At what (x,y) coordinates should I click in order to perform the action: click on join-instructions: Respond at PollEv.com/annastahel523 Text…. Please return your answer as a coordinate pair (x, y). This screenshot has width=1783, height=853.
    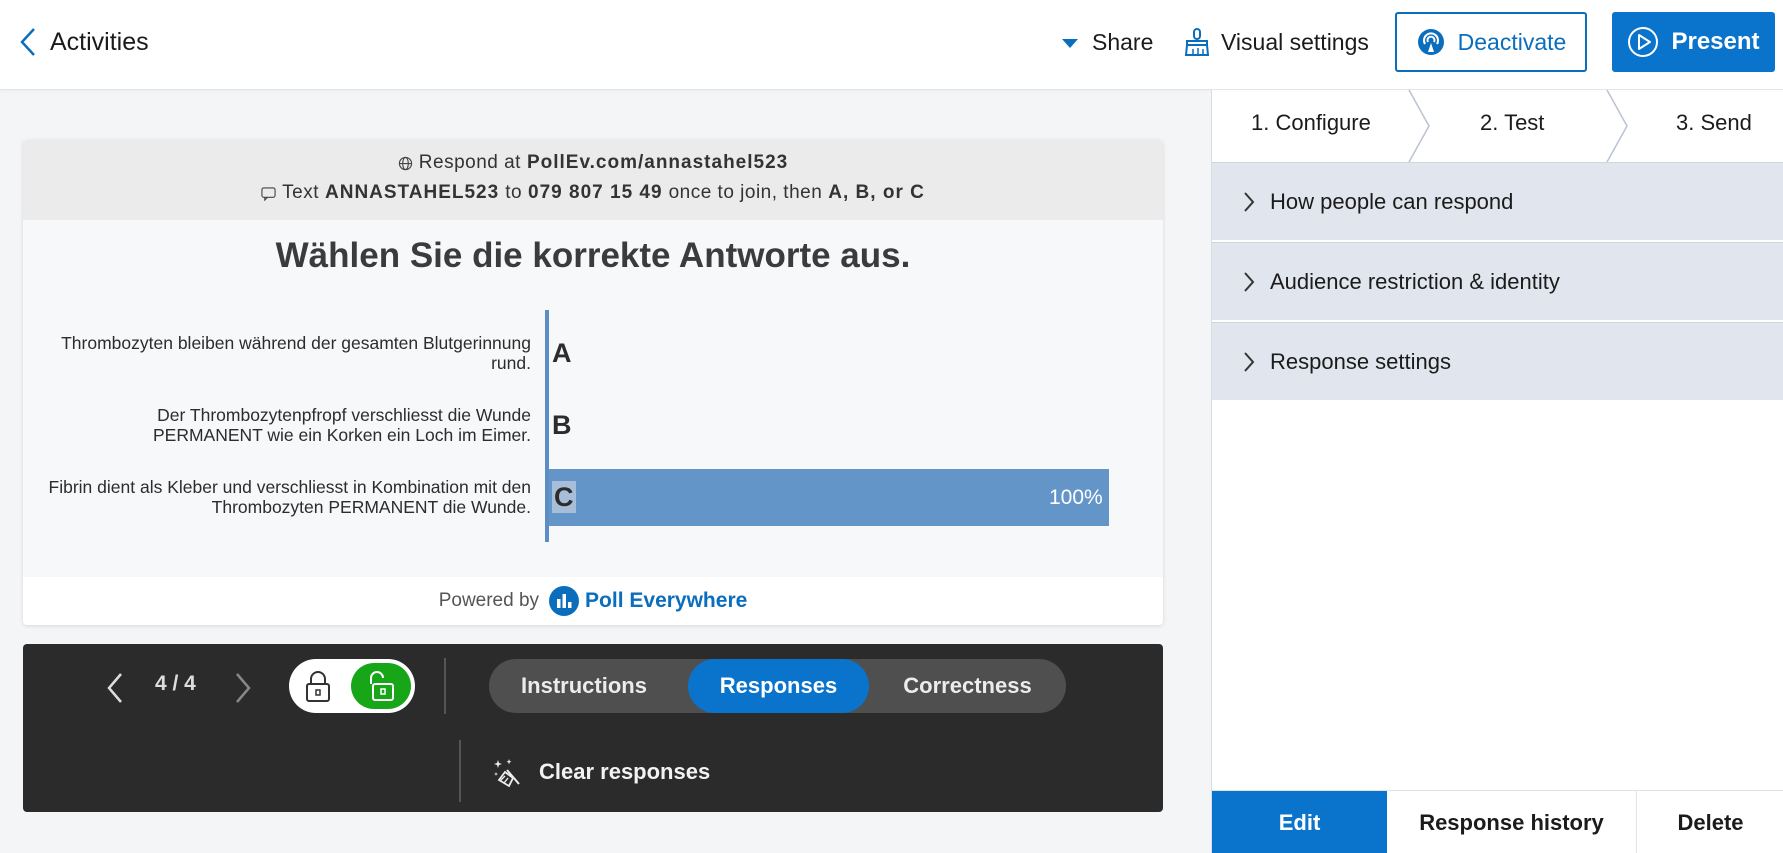
    Looking at the image, I should click on (593, 180).